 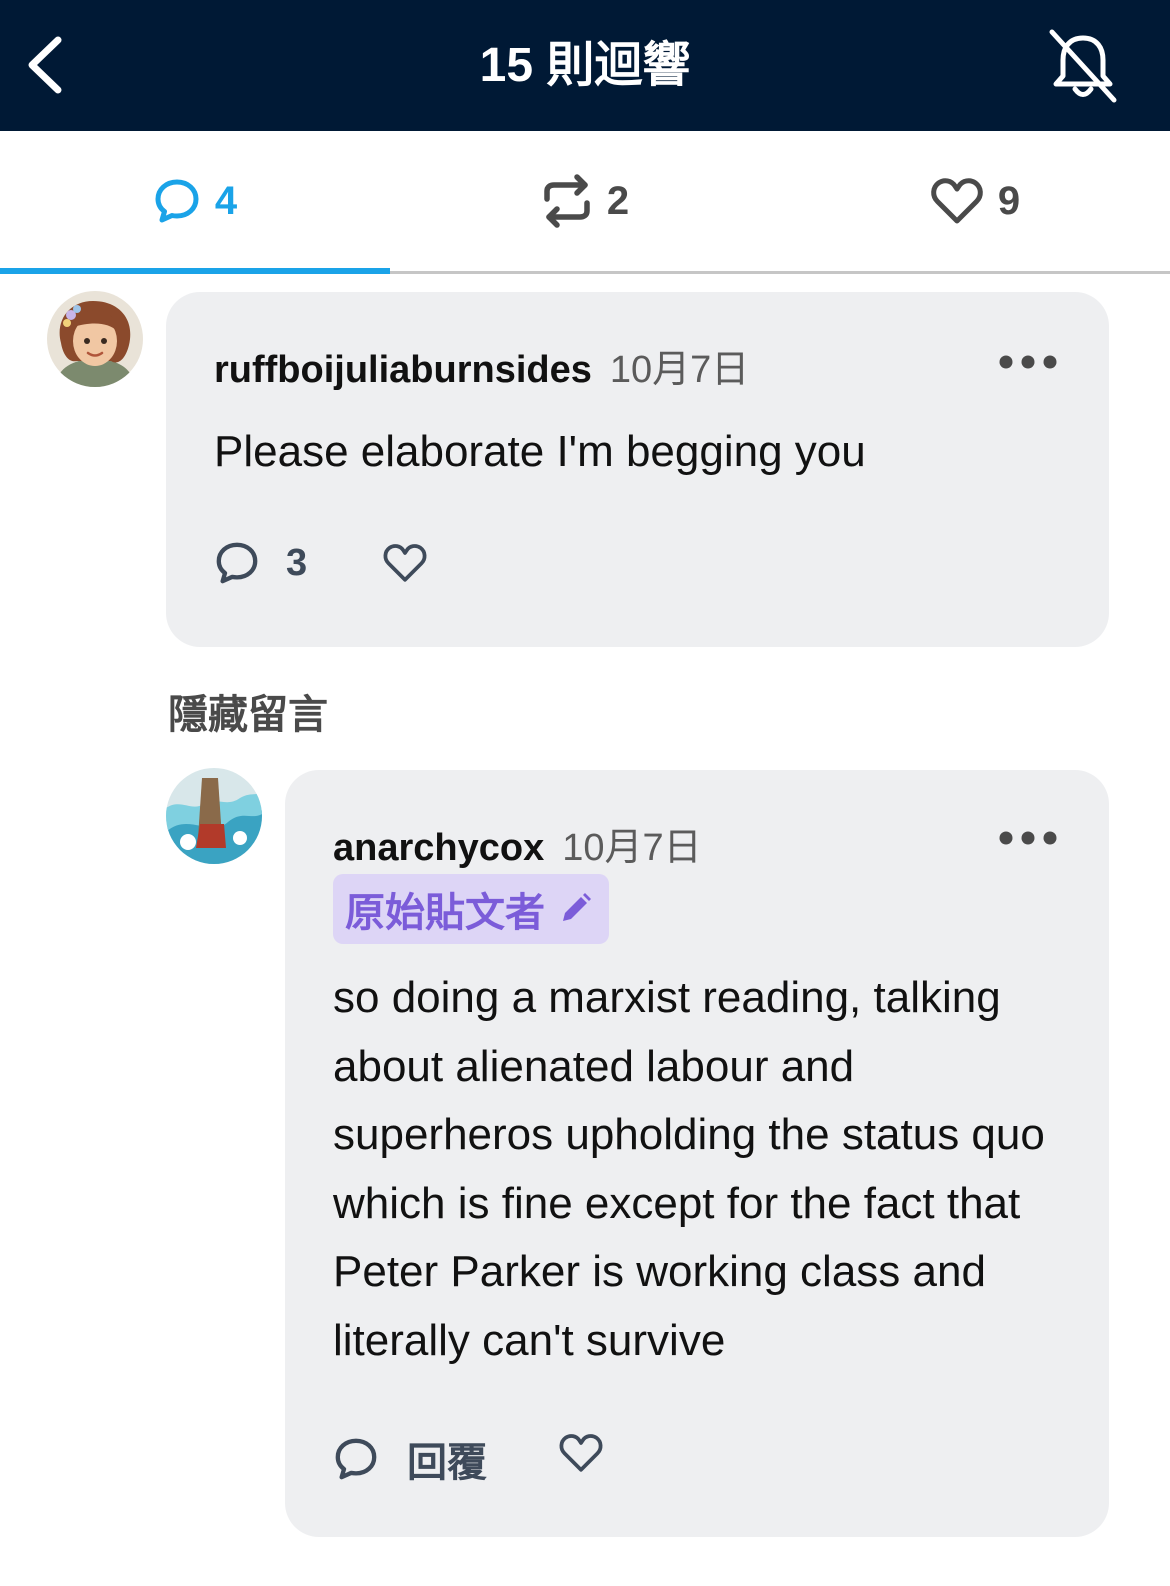 What do you see at coordinates (403, 370) in the screenshot?
I see `comment-username: ruffboijuliaburnsides` at bounding box center [403, 370].